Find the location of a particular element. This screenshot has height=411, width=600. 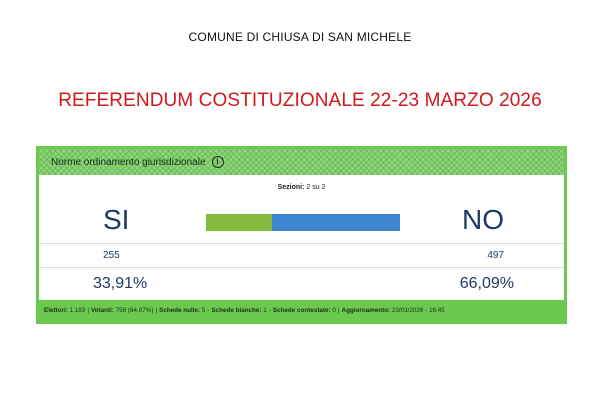

si-label: SI is located at coordinates (116, 219).